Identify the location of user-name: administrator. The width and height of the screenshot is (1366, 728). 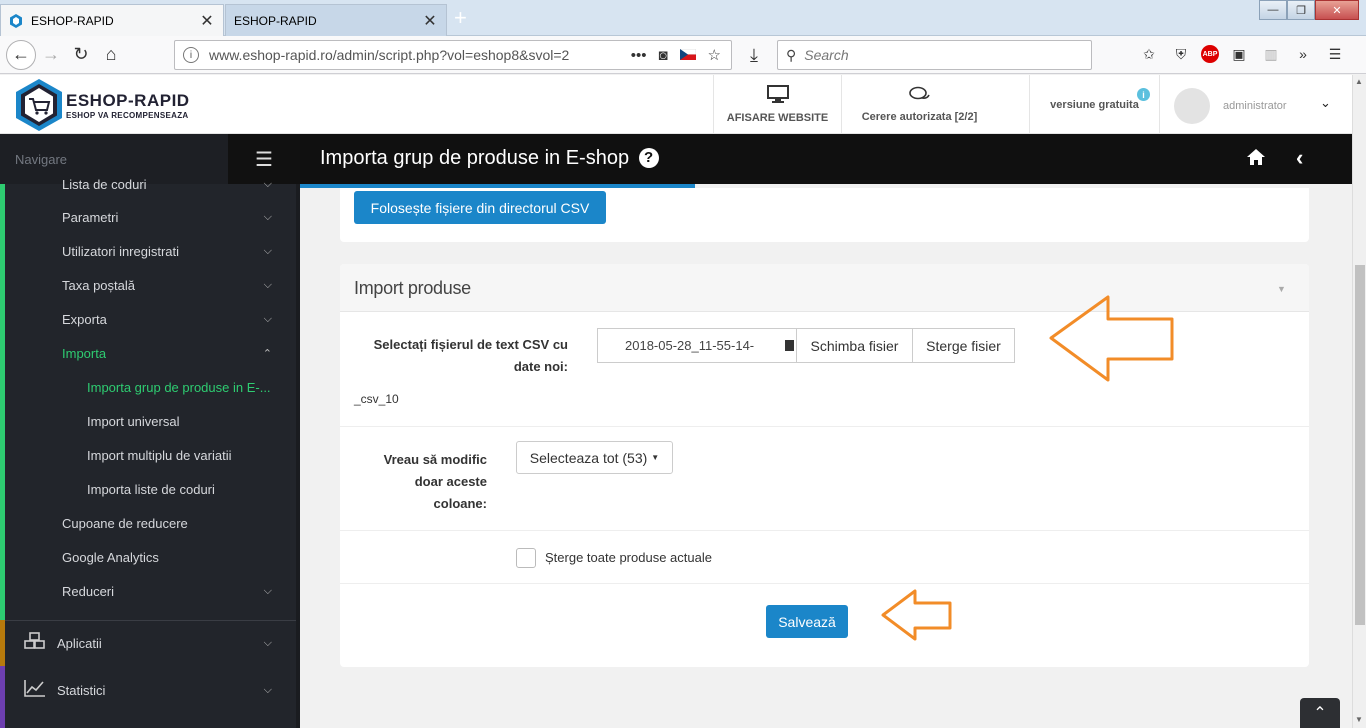
(1255, 106).